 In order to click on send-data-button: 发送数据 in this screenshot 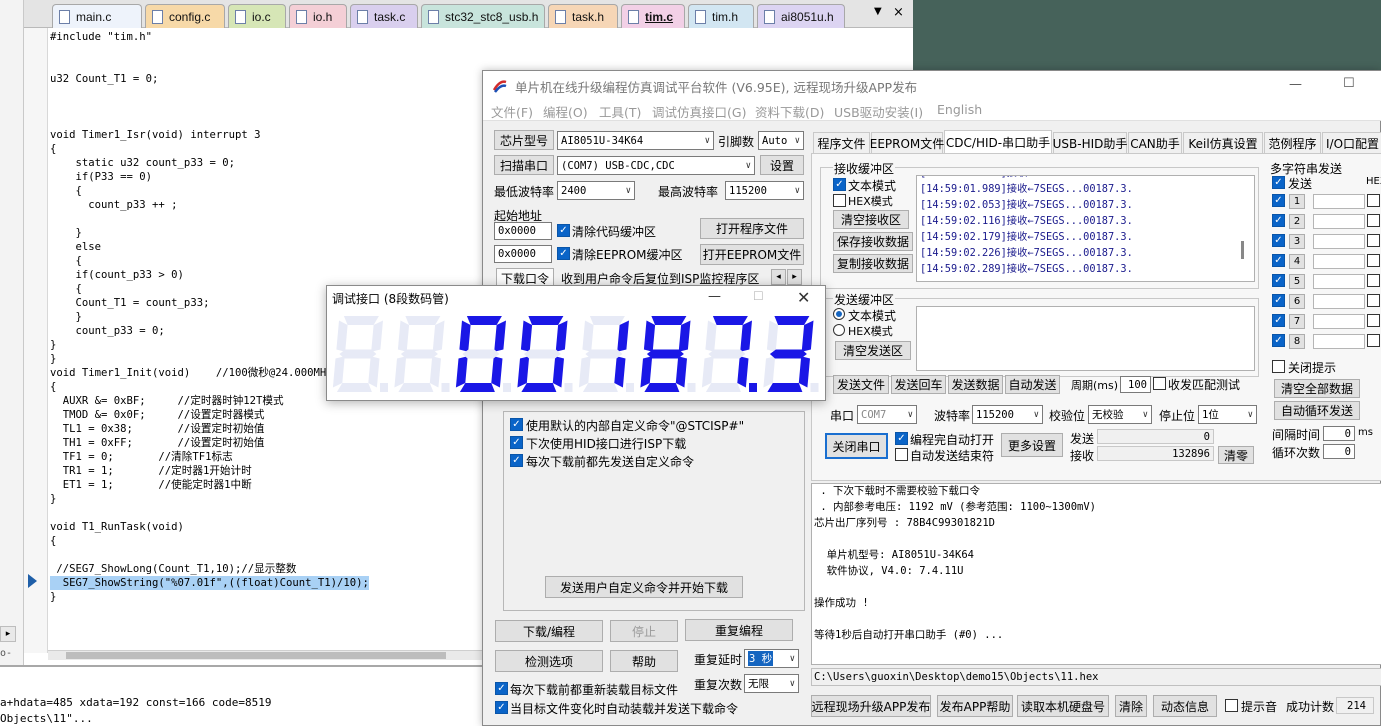, I will do `click(975, 384)`.